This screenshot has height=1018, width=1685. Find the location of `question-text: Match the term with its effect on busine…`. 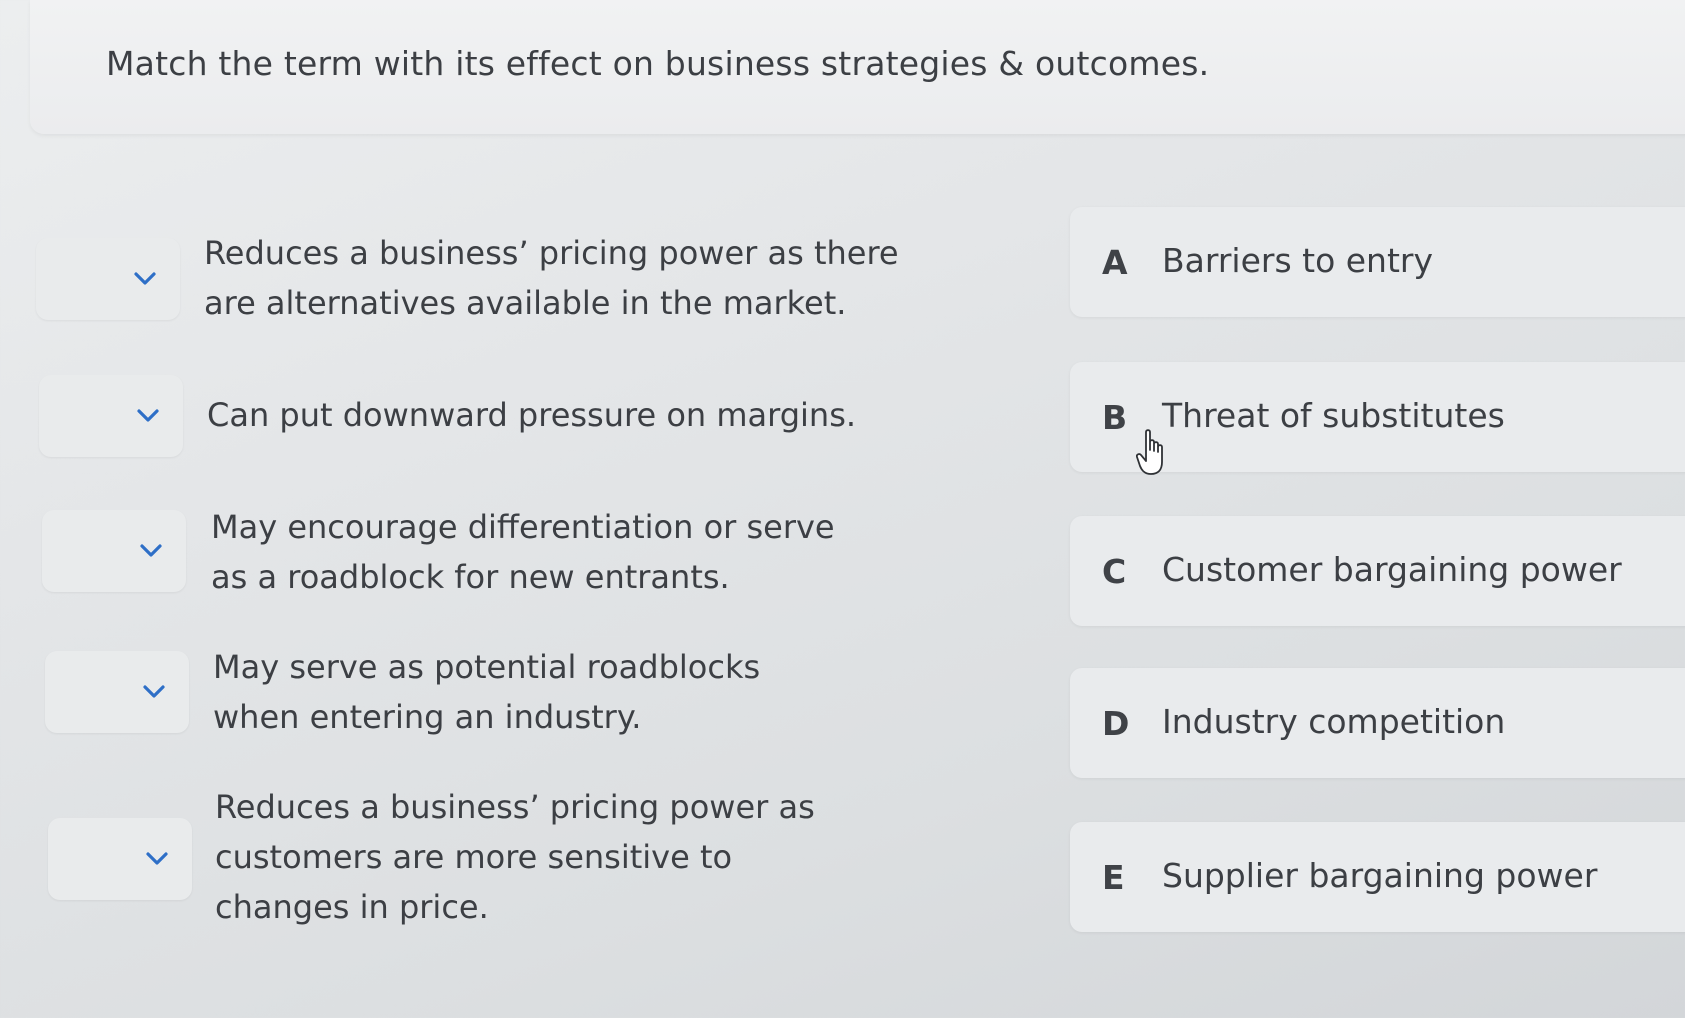

question-text: Match the term with its effect on busine… is located at coordinates (658, 63).